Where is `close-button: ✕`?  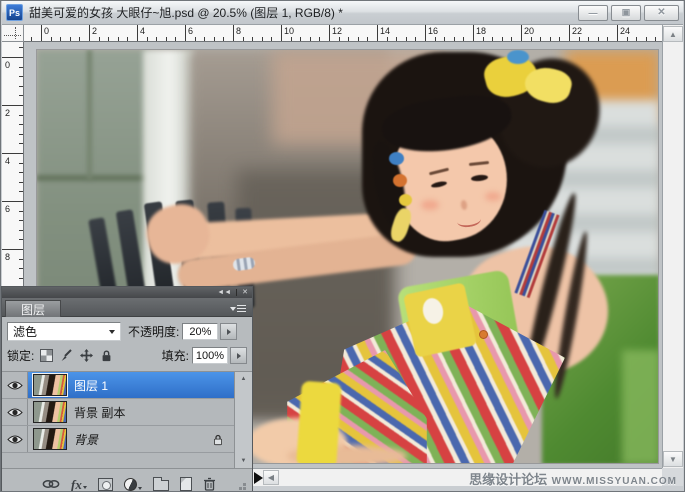
close-button: ✕ is located at coordinates (661, 12).